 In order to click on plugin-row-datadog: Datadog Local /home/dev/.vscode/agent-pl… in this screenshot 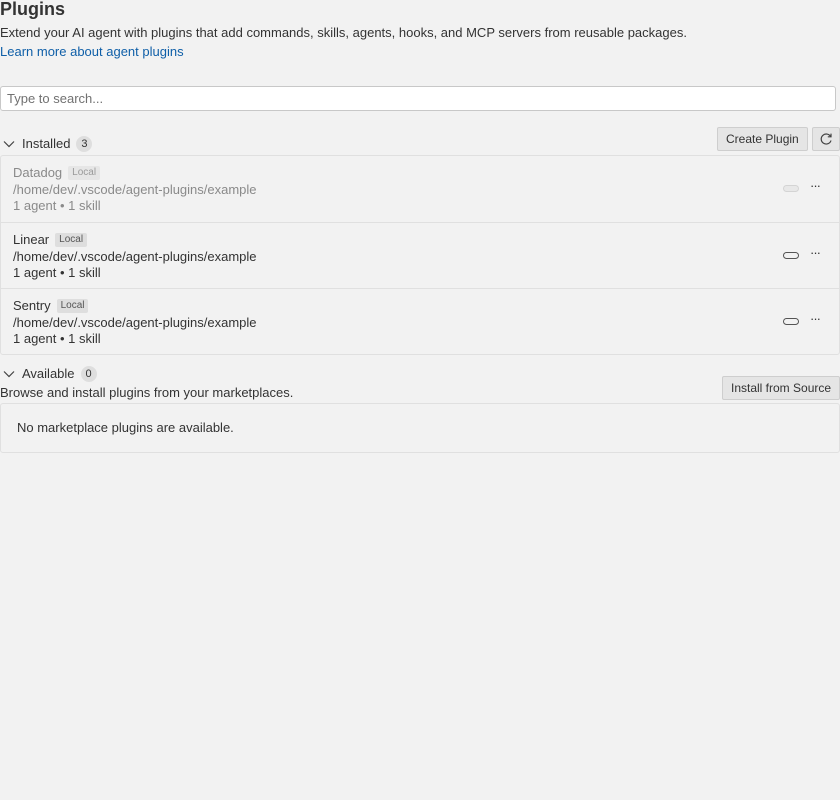, I will do `click(420, 189)`.